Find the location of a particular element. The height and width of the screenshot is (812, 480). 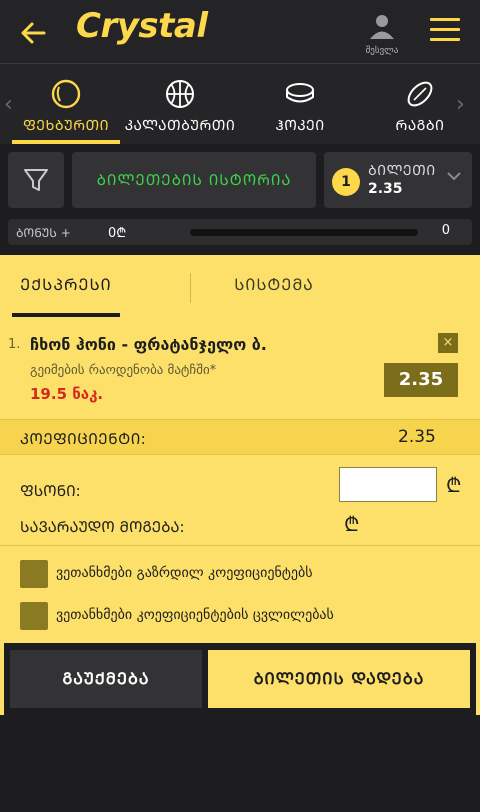

hockey-puck-icon is located at coordinates (300, 93).